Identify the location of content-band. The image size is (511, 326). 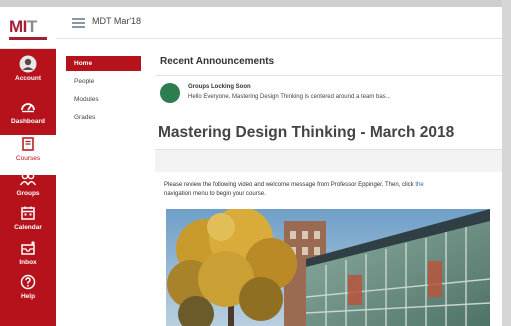
(328, 161).